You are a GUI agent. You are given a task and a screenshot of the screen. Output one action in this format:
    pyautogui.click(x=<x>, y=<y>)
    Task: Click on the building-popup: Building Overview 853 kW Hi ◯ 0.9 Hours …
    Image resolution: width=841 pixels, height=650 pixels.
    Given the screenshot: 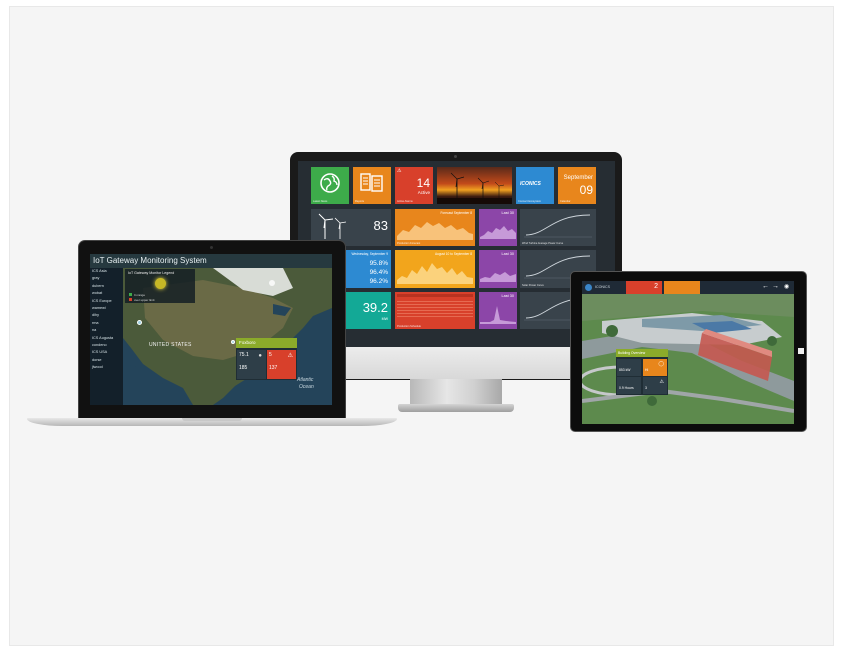 What is the action you would take?
    pyautogui.click(x=642, y=372)
    